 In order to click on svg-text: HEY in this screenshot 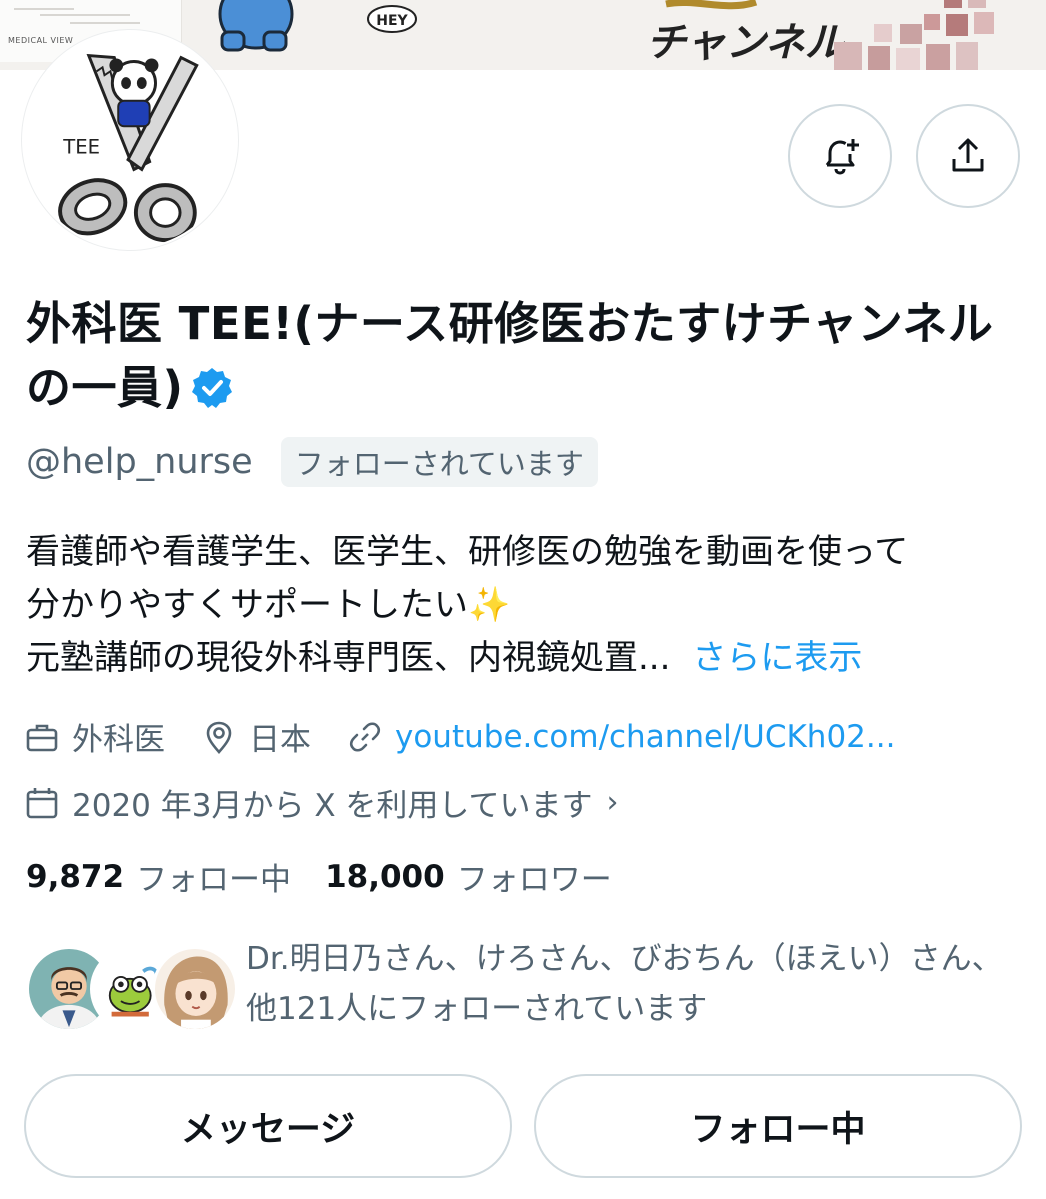, I will do `click(392, 21)`.